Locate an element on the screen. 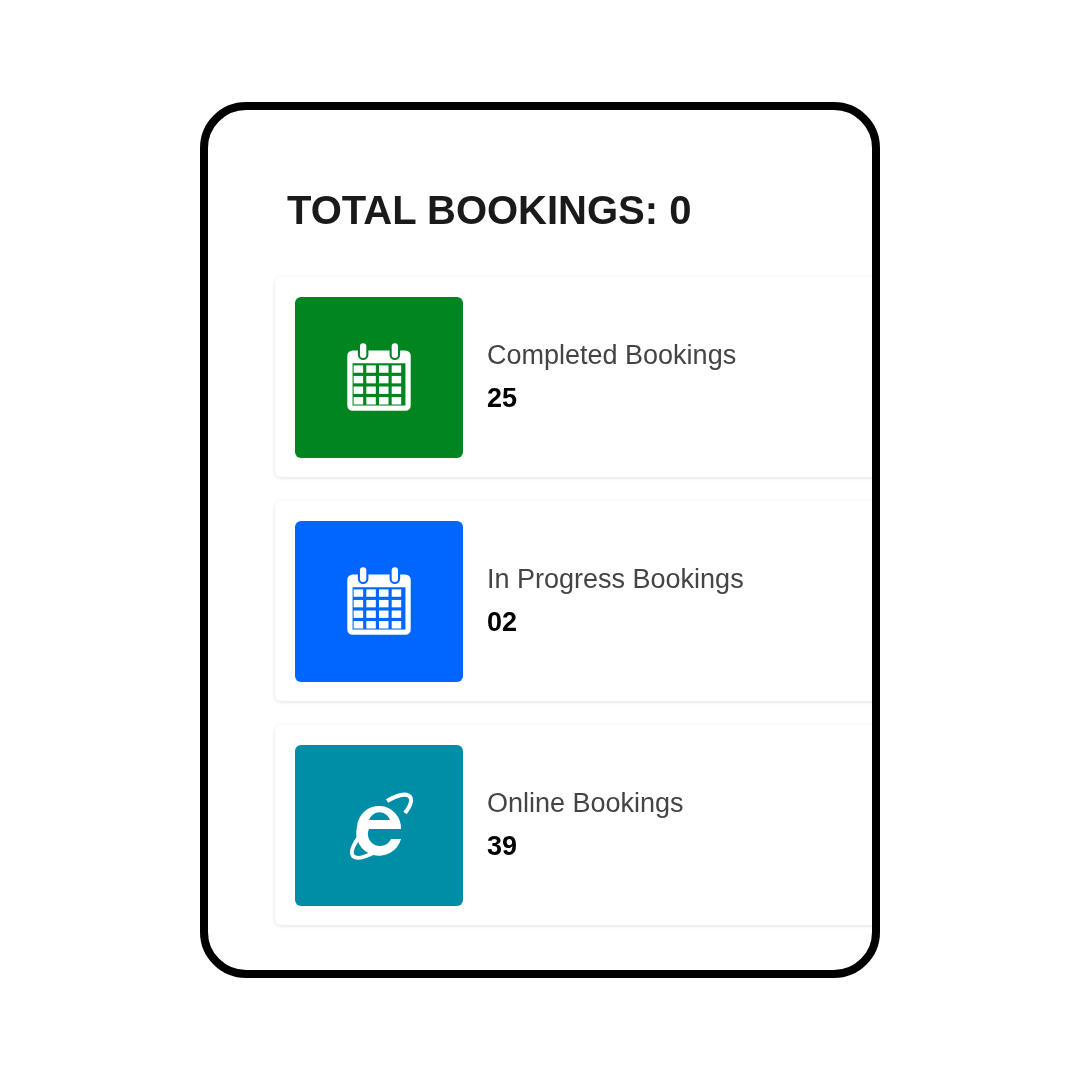  stat-label: Completed Bookings is located at coordinates (612, 355).